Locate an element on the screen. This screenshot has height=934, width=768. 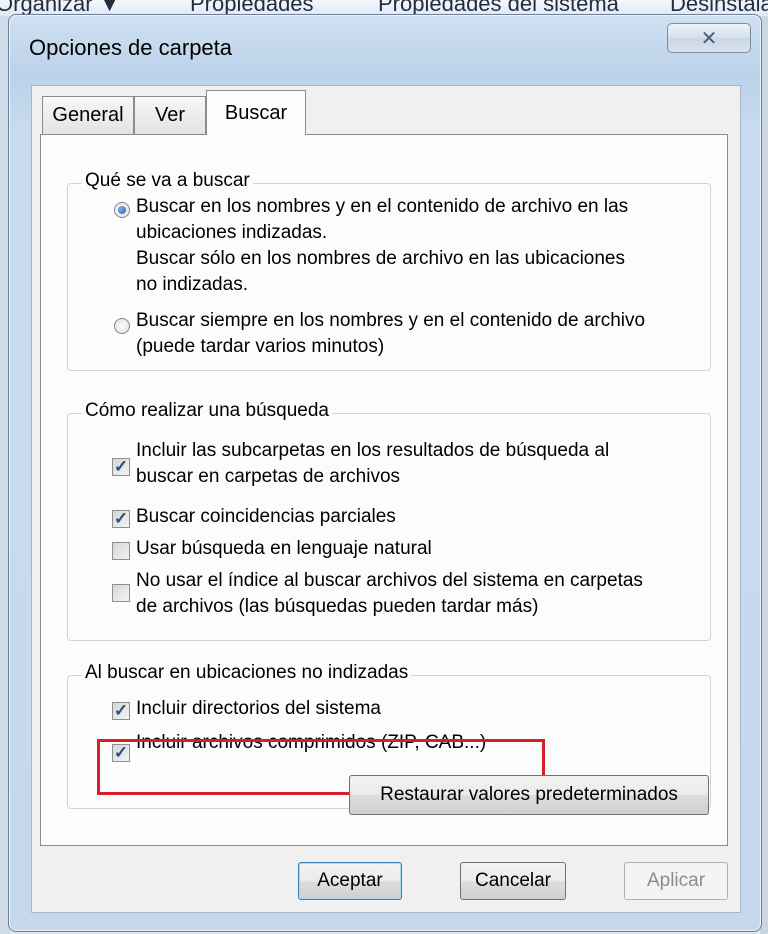
checkbox-partial-matches-label: Buscar coincidencias parciales is located at coordinates (266, 517).